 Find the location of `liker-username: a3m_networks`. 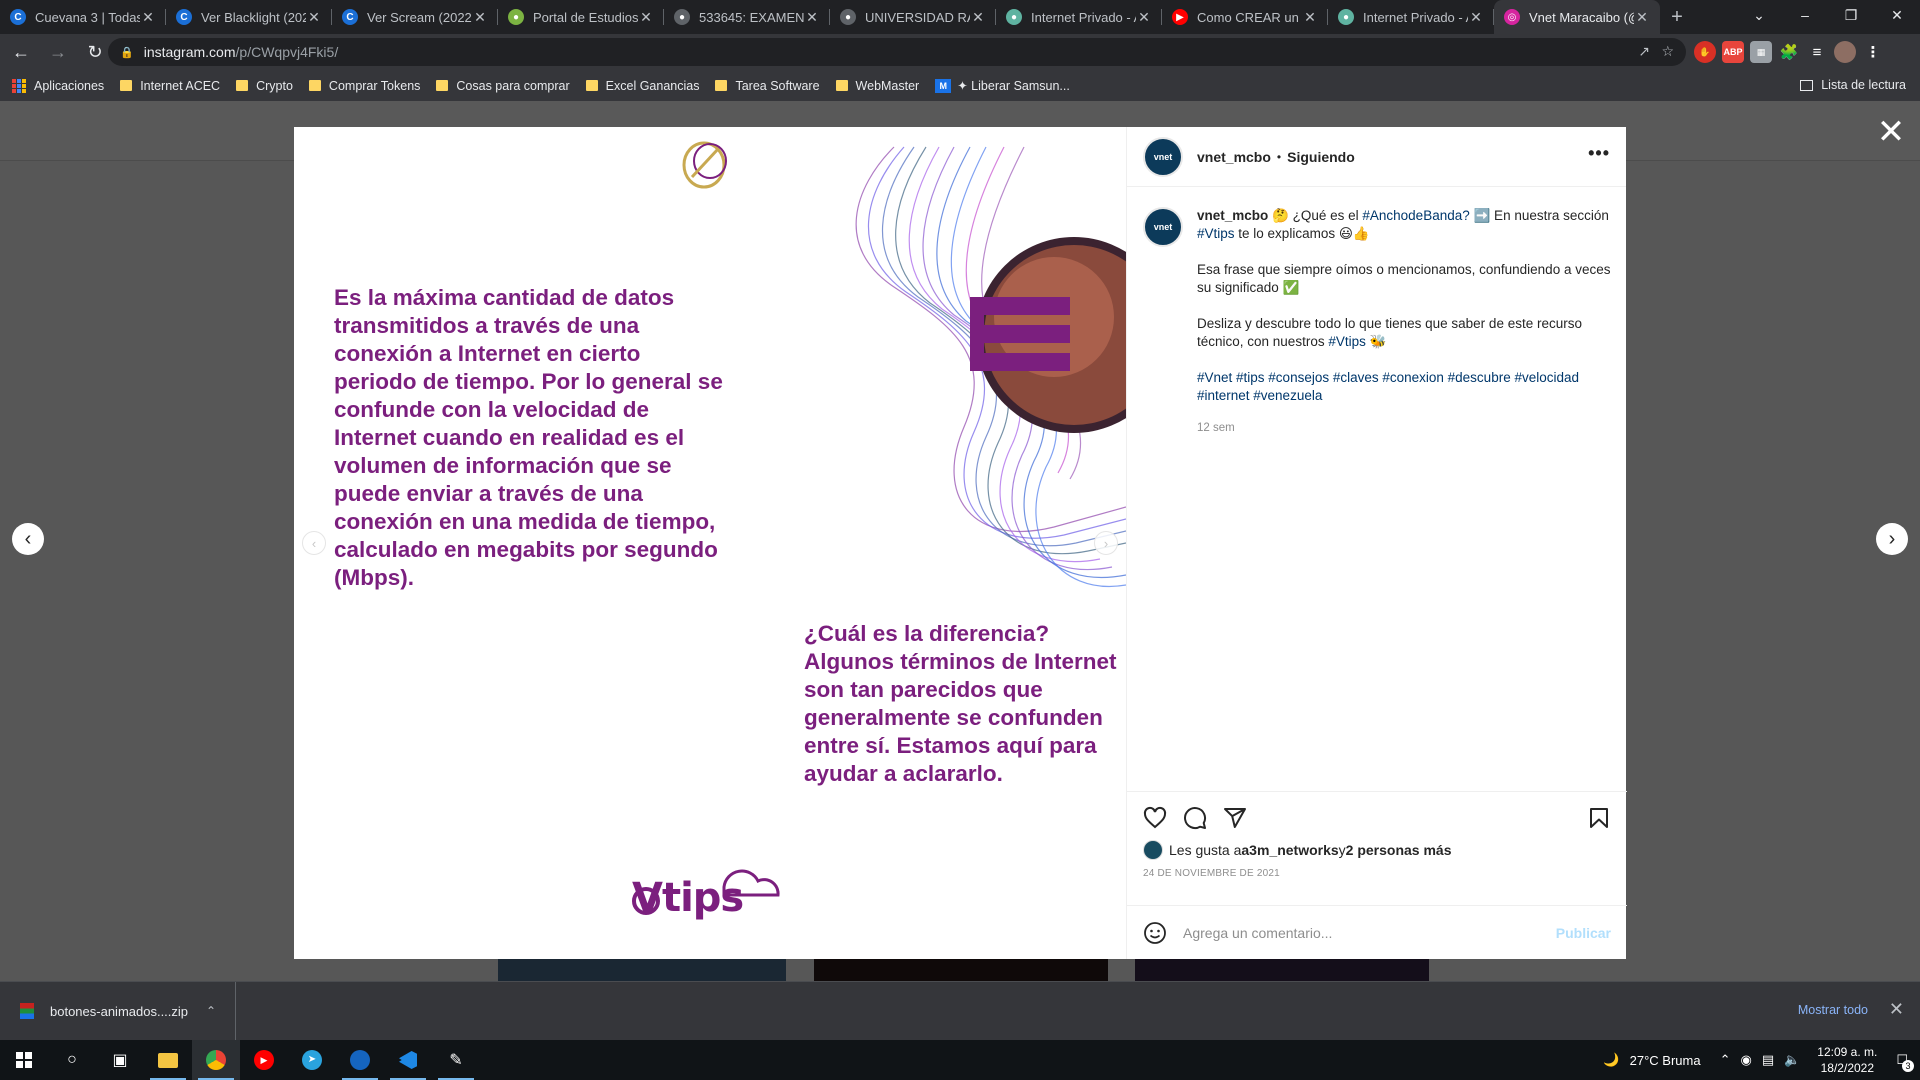

liker-username: a3m_networks is located at coordinates (1289, 850).